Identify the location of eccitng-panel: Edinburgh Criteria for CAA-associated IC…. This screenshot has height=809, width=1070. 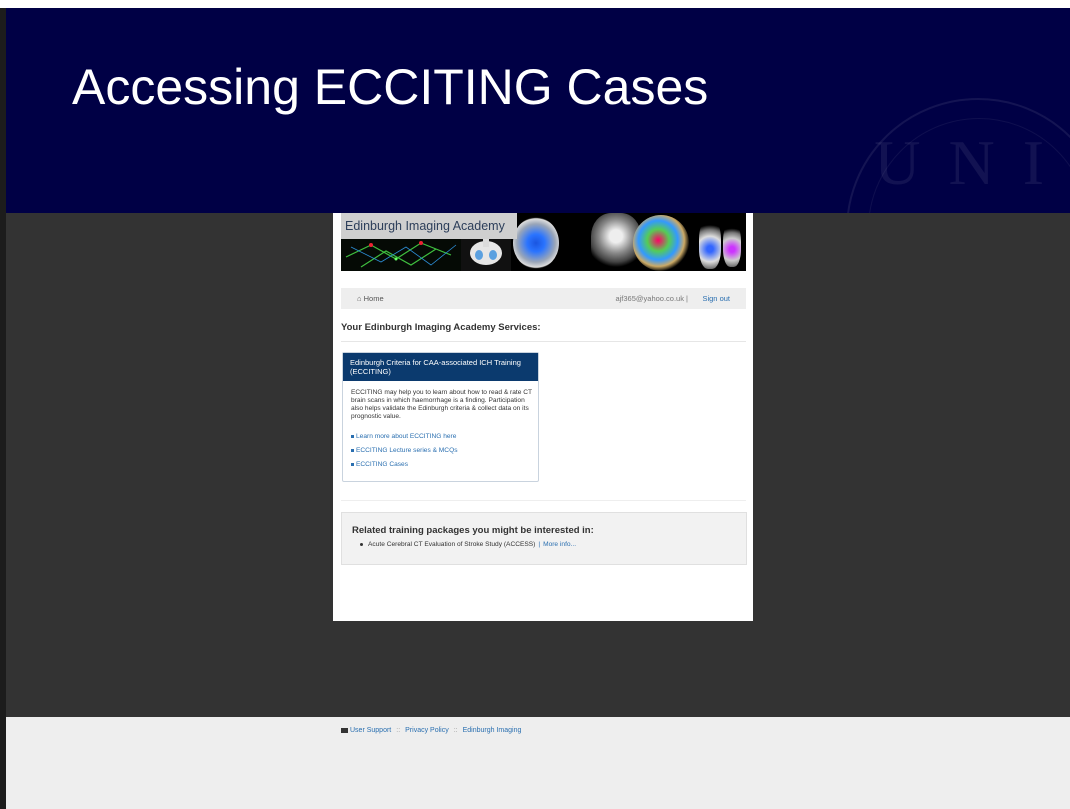
(440, 417).